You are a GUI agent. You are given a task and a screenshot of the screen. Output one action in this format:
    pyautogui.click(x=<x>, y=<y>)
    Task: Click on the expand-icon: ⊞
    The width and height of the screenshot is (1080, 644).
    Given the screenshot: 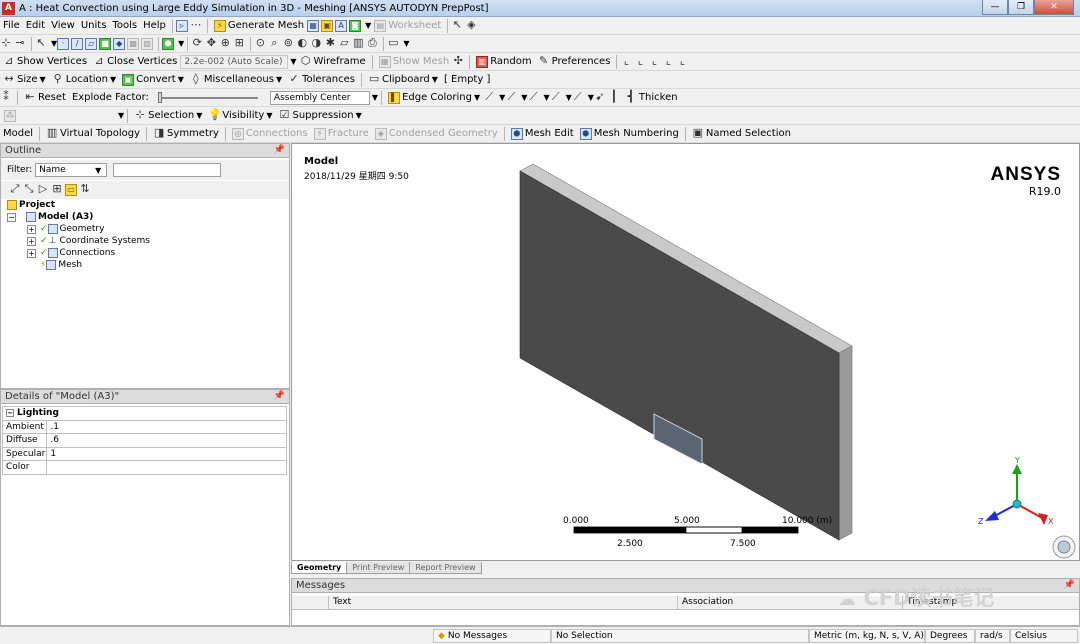 What is the action you would take?
    pyautogui.click(x=57, y=189)
    